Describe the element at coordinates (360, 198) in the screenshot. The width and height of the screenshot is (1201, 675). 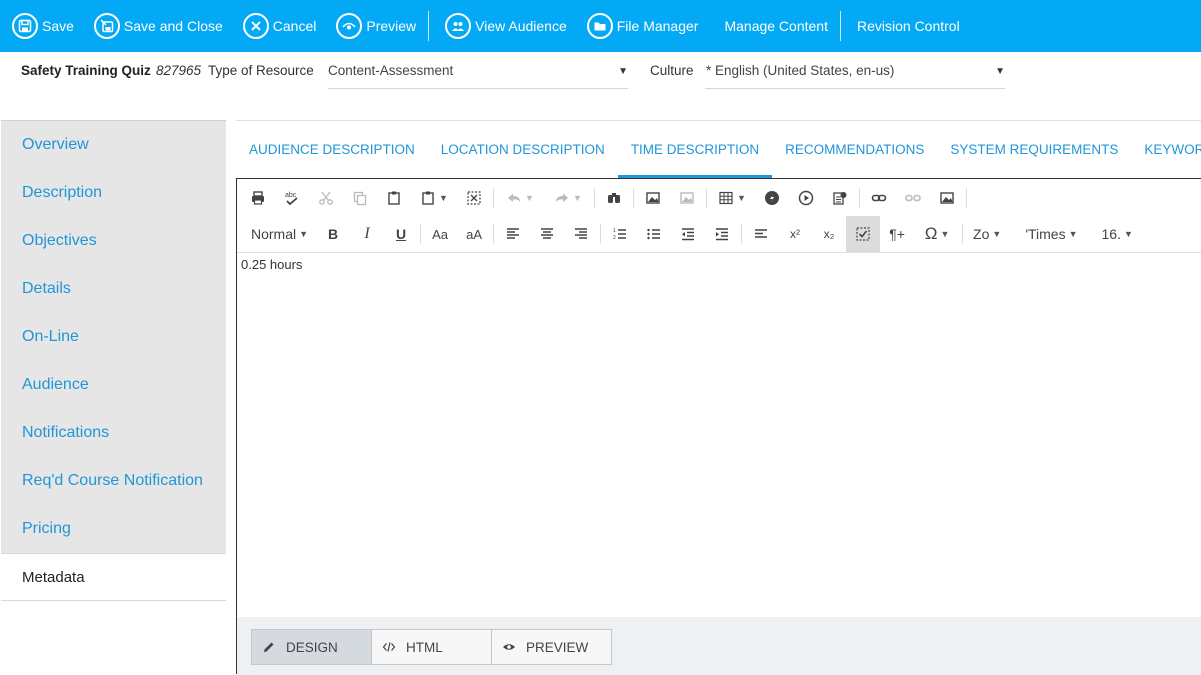
I see `copy-icon` at that location.